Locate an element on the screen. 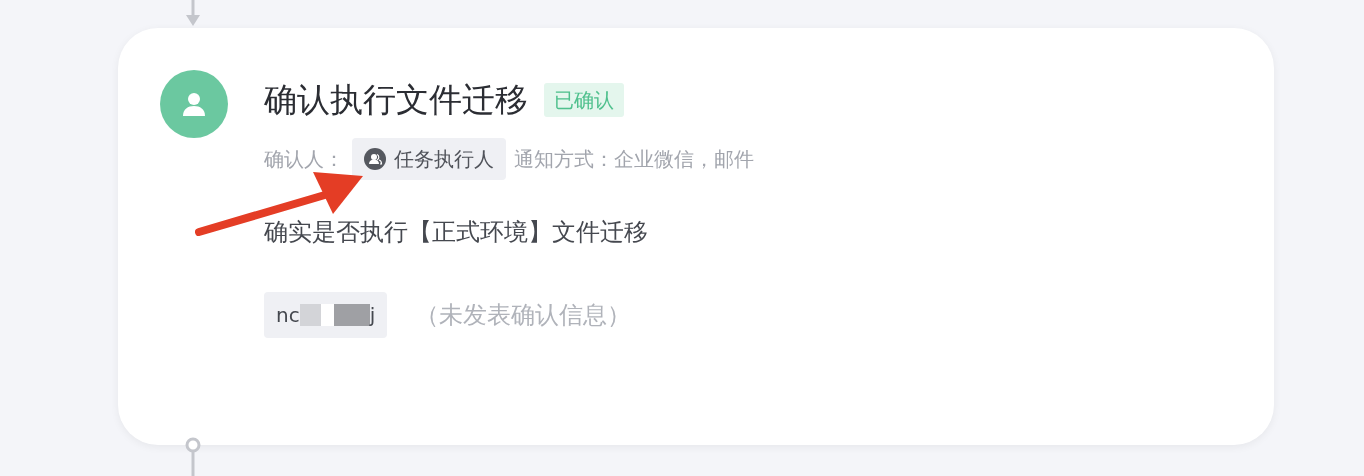 The image size is (1364, 476). connector-arrow is located at coordinates (193, 13).